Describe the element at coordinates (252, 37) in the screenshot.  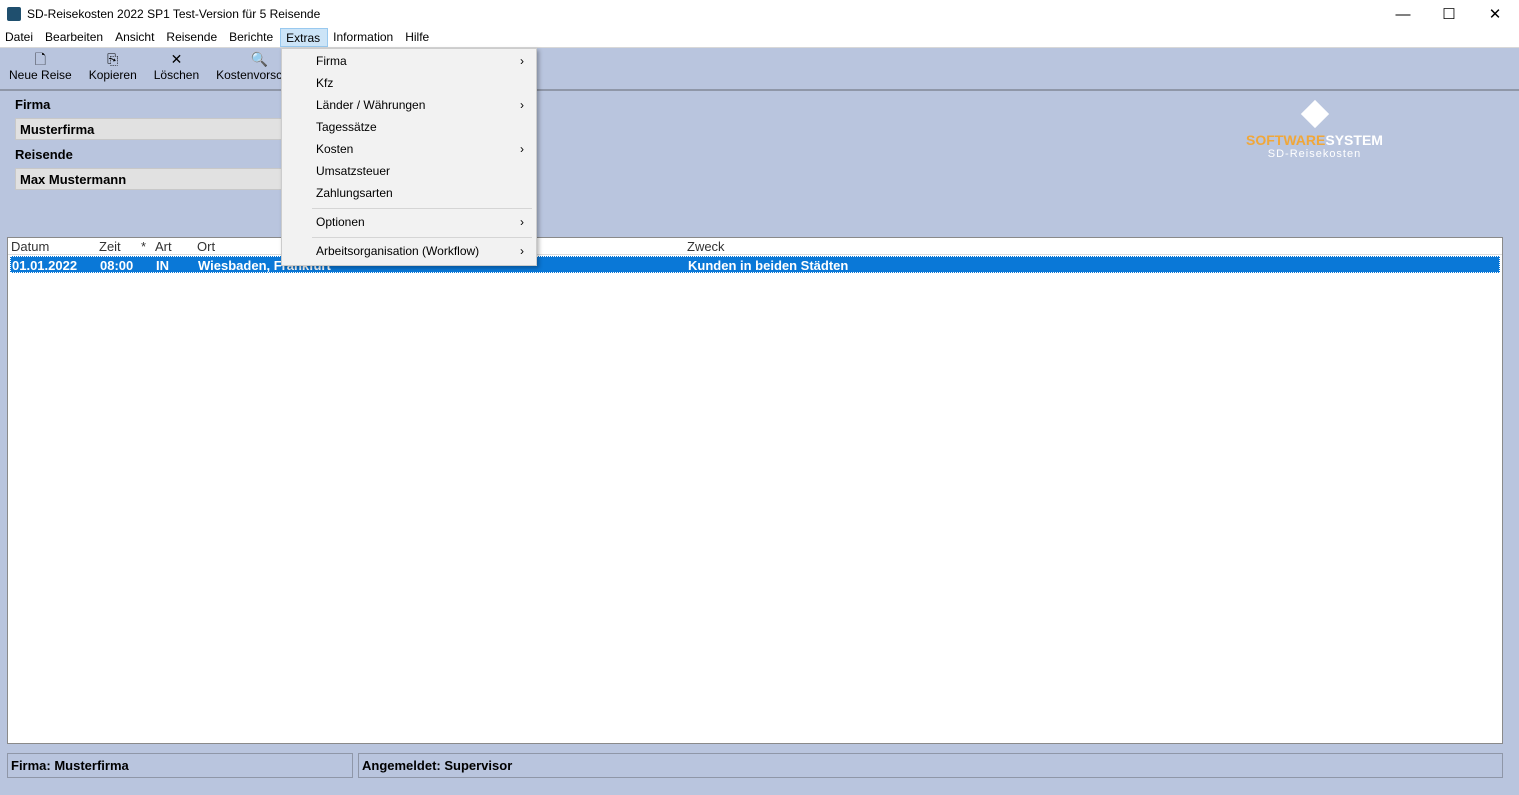
I see `menu-berichte: Berichte` at that location.